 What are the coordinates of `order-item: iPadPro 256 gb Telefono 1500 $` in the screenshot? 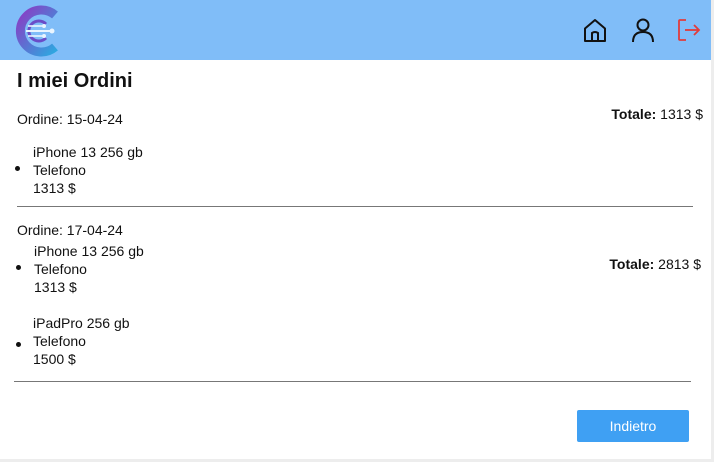 It's located at (81, 341).